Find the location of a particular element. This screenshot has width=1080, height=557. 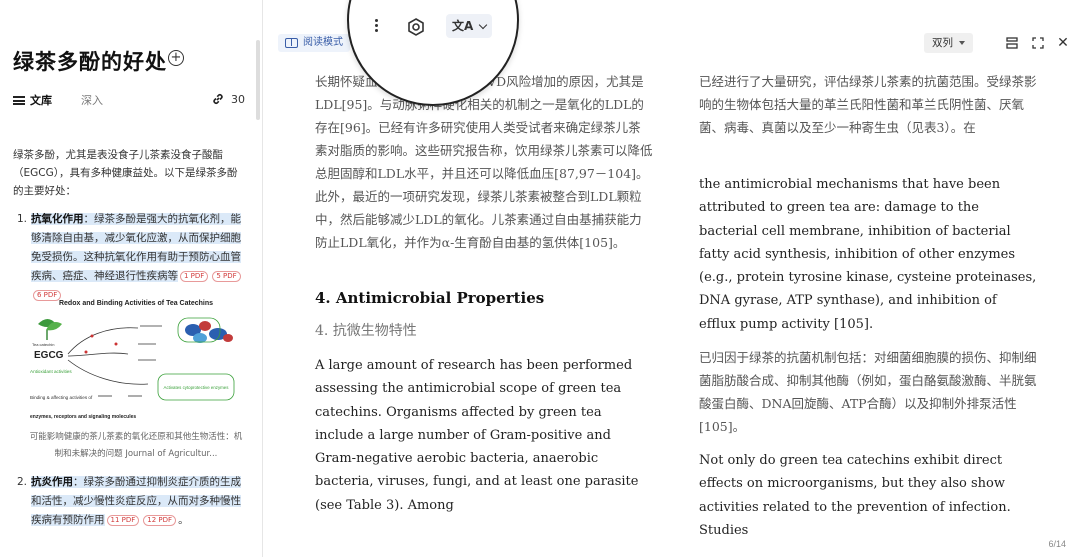

list-item-number: 1. is located at coordinates (21, 219).